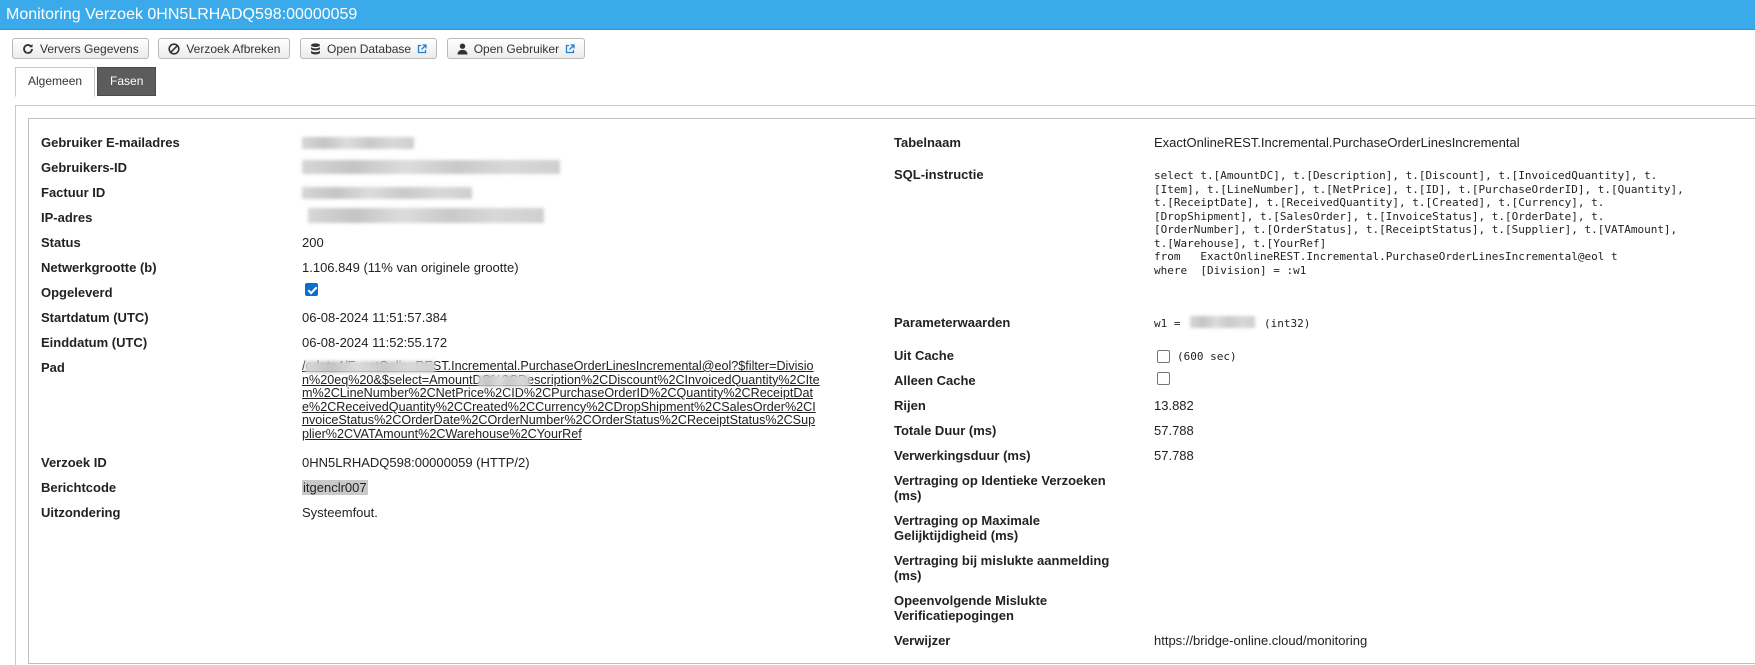  I want to click on path-redacted-division, so click(504, 381).